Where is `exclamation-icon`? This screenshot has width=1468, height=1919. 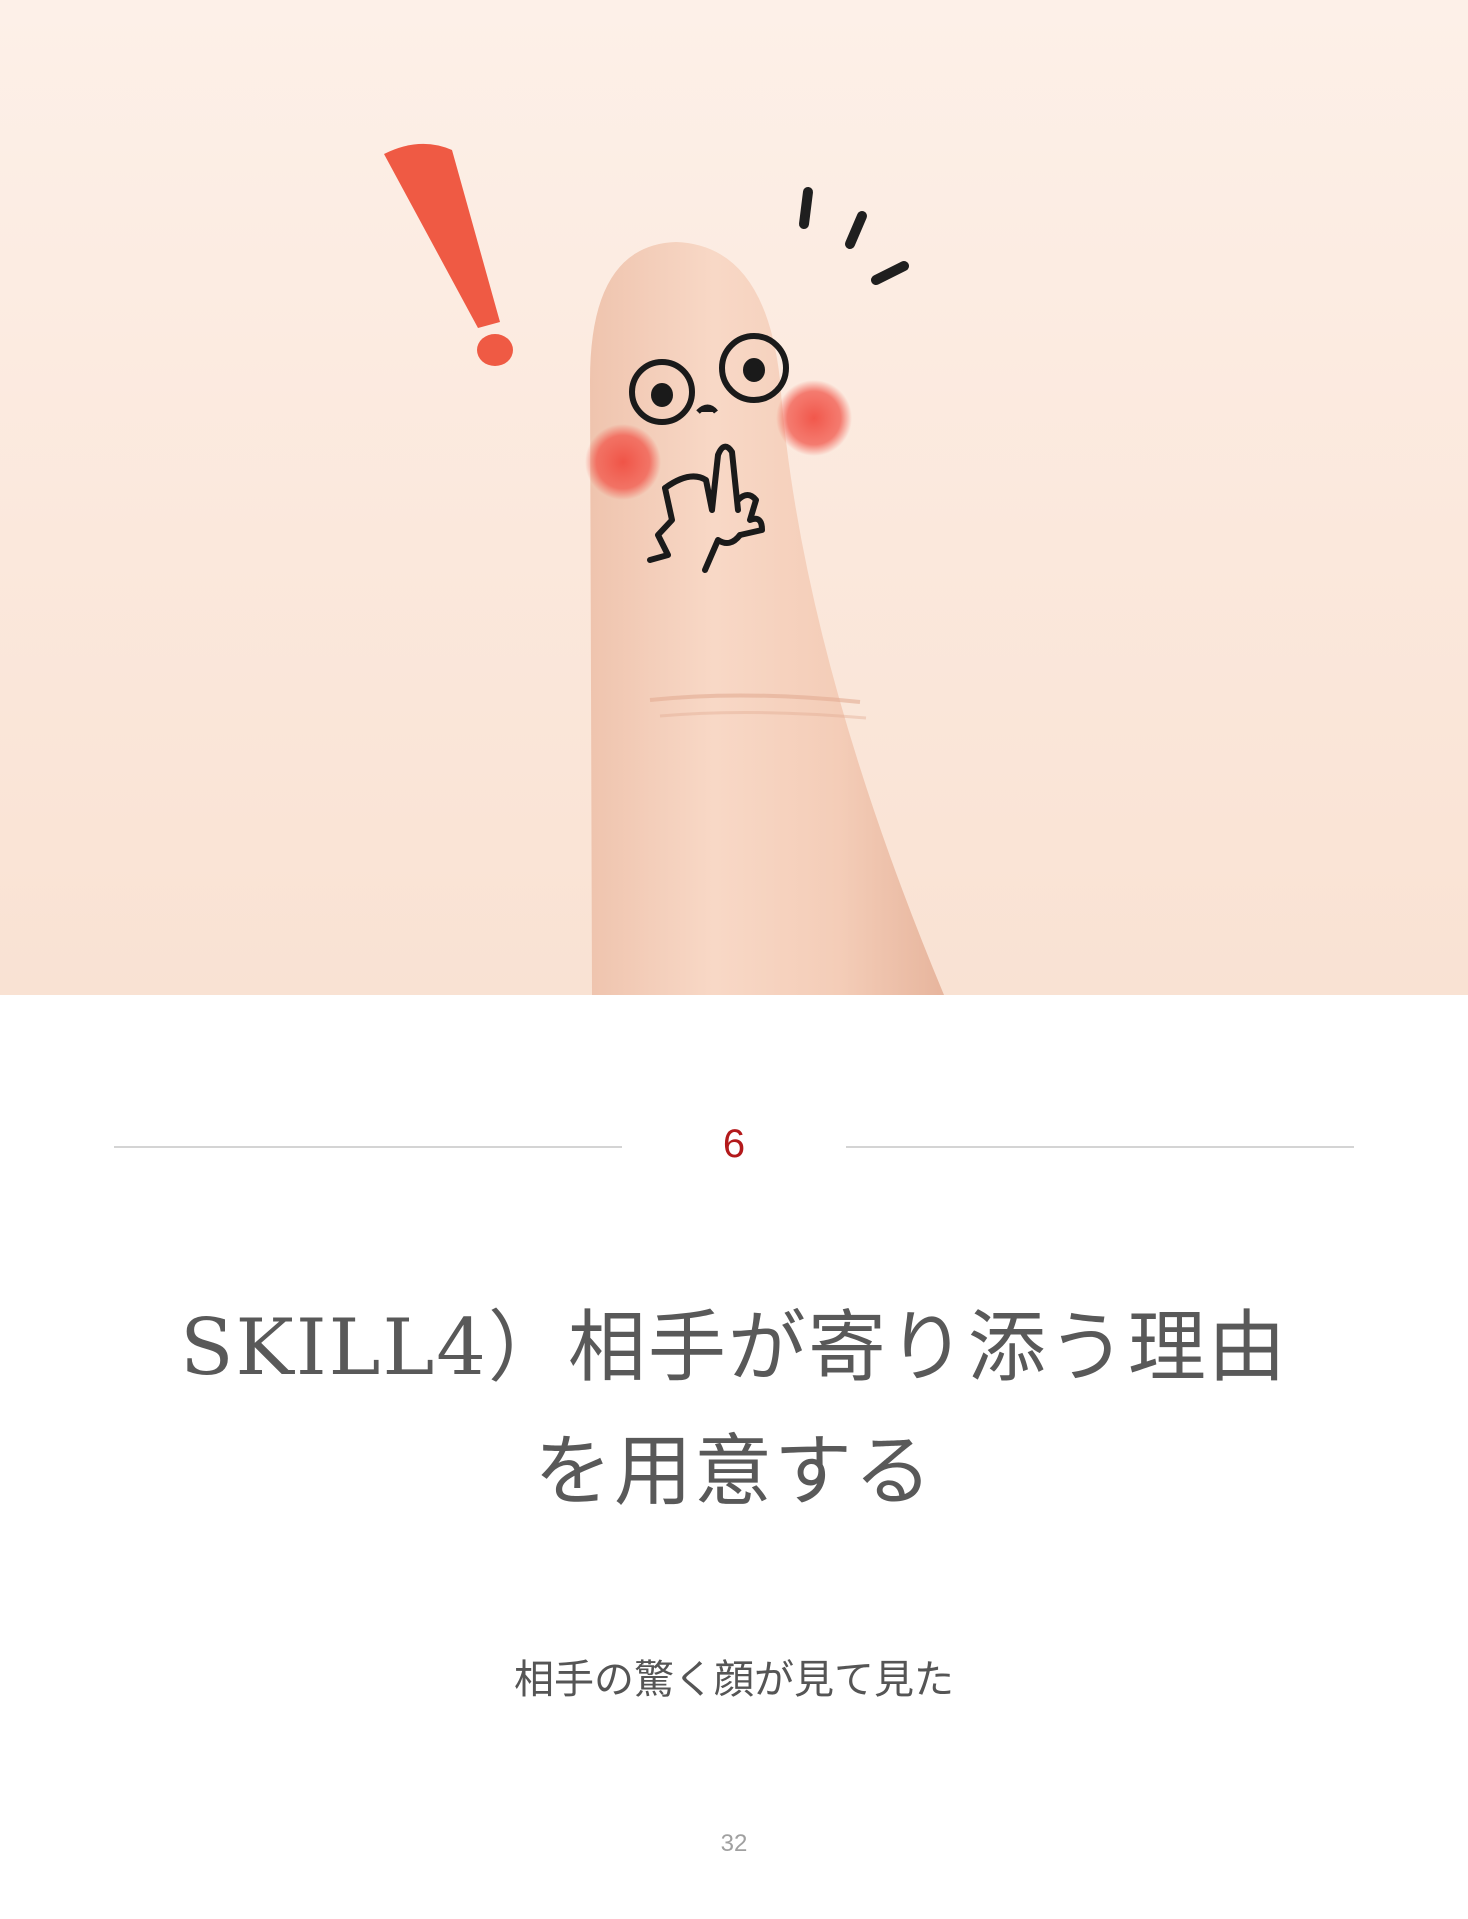
exclamation-icon is located at coordinates (448, 254).